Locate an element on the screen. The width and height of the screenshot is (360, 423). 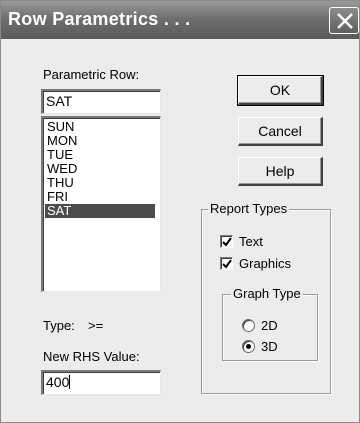
new-rhs-value: 400 is located at coordinates (58, 382).